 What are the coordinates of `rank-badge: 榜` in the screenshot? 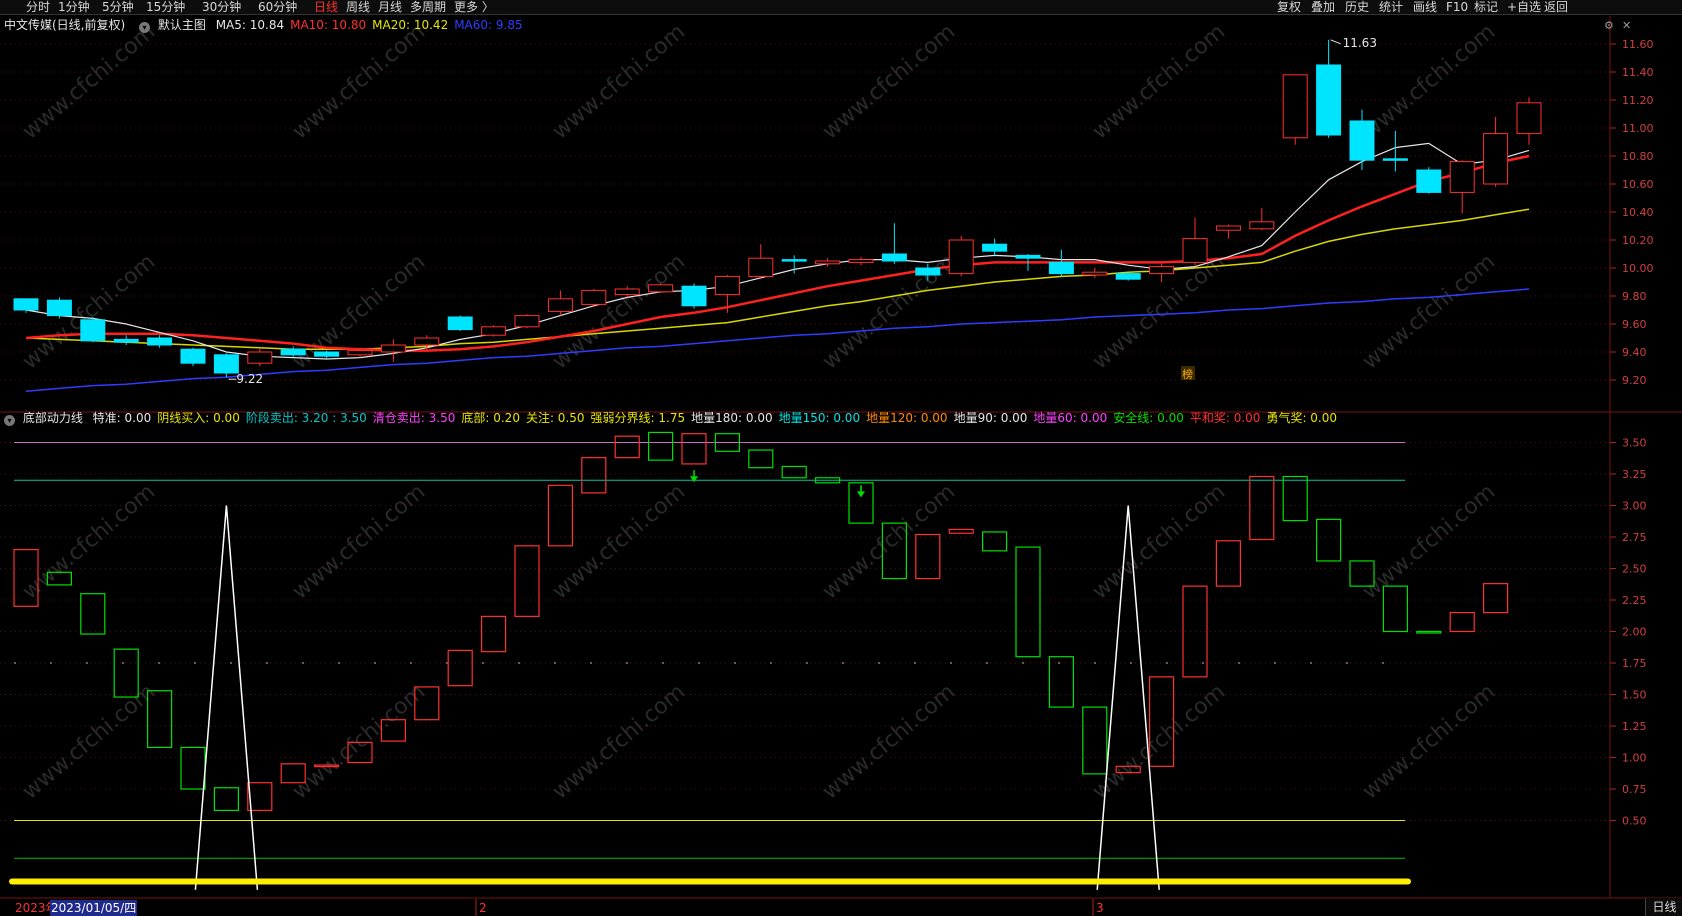 It's located at (1187, 374).